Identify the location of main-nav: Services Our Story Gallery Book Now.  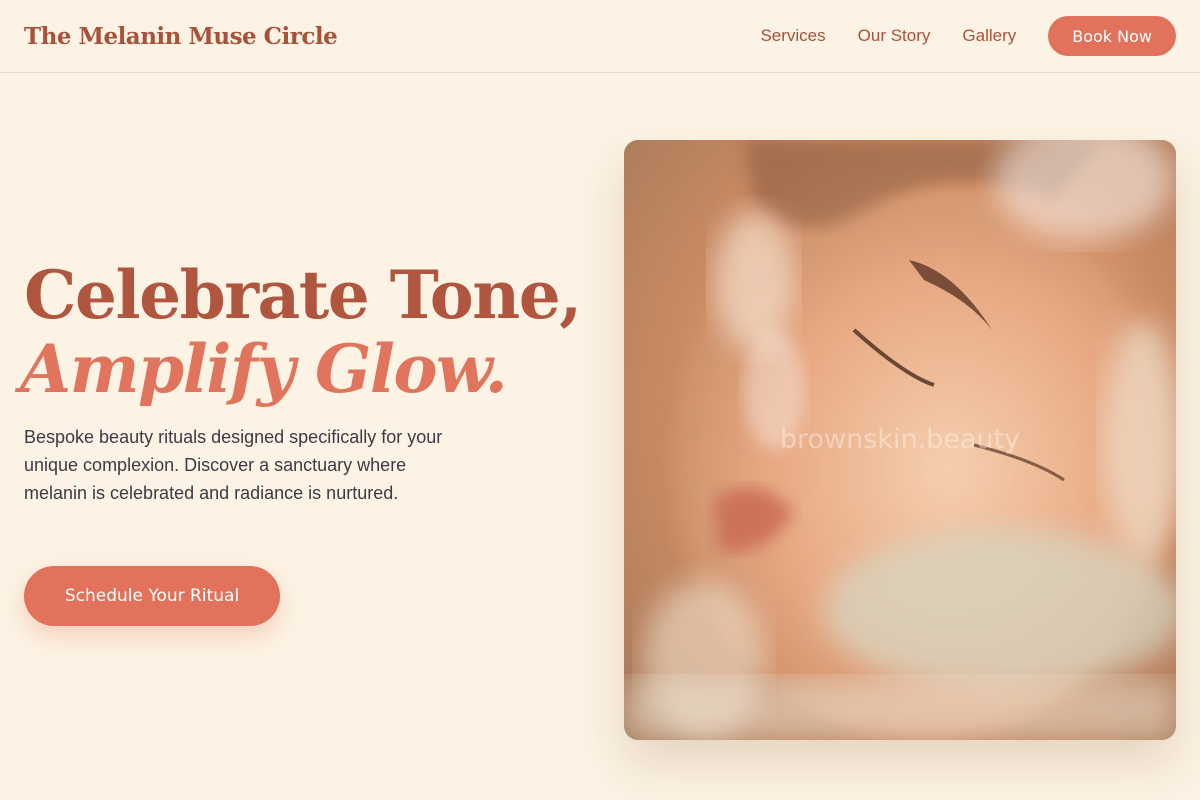
(968, 36).